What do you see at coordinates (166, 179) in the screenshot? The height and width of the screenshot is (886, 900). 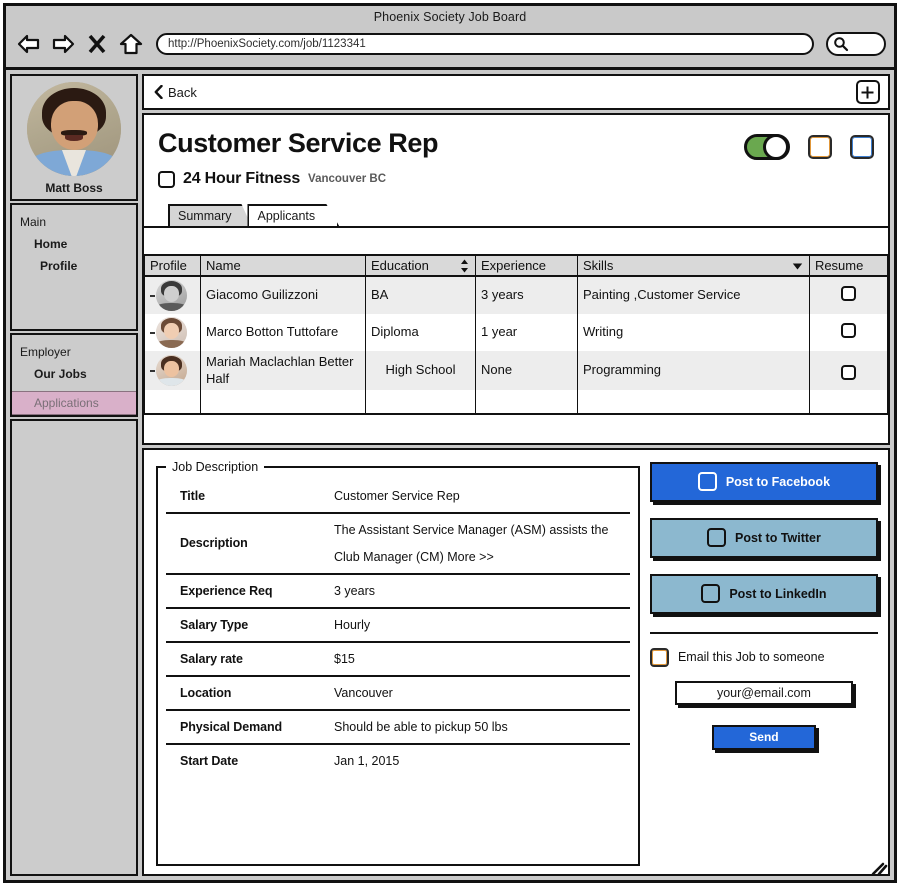 I see `company-checkbox` at bounding box center [166, 179].